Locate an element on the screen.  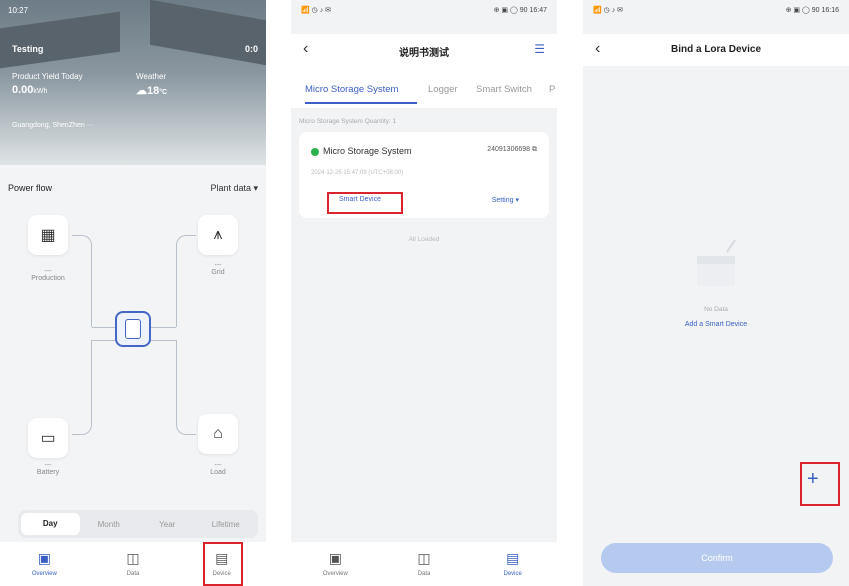
nav-bar: ‹ 说明书测试 ☰ is located at coordinates (424, 50).